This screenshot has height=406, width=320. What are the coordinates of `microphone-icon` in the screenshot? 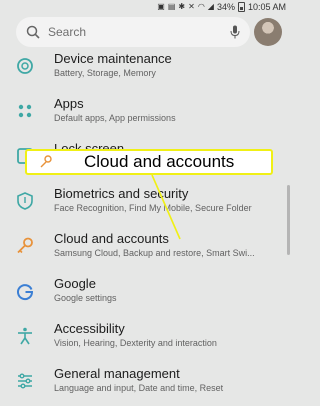 It's located at (235, 32).